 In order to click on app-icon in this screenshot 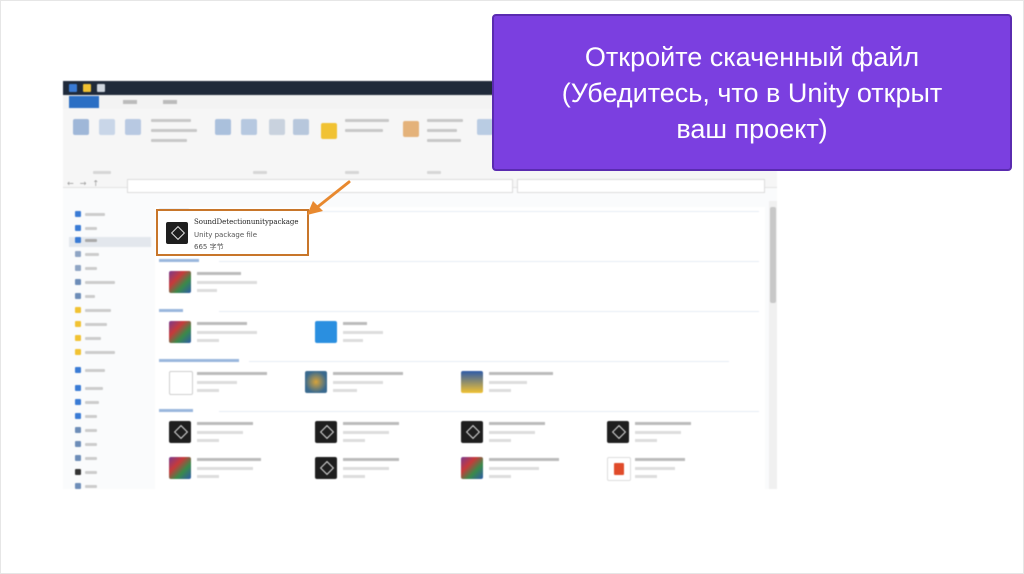, I will do `click(326, 332)`.